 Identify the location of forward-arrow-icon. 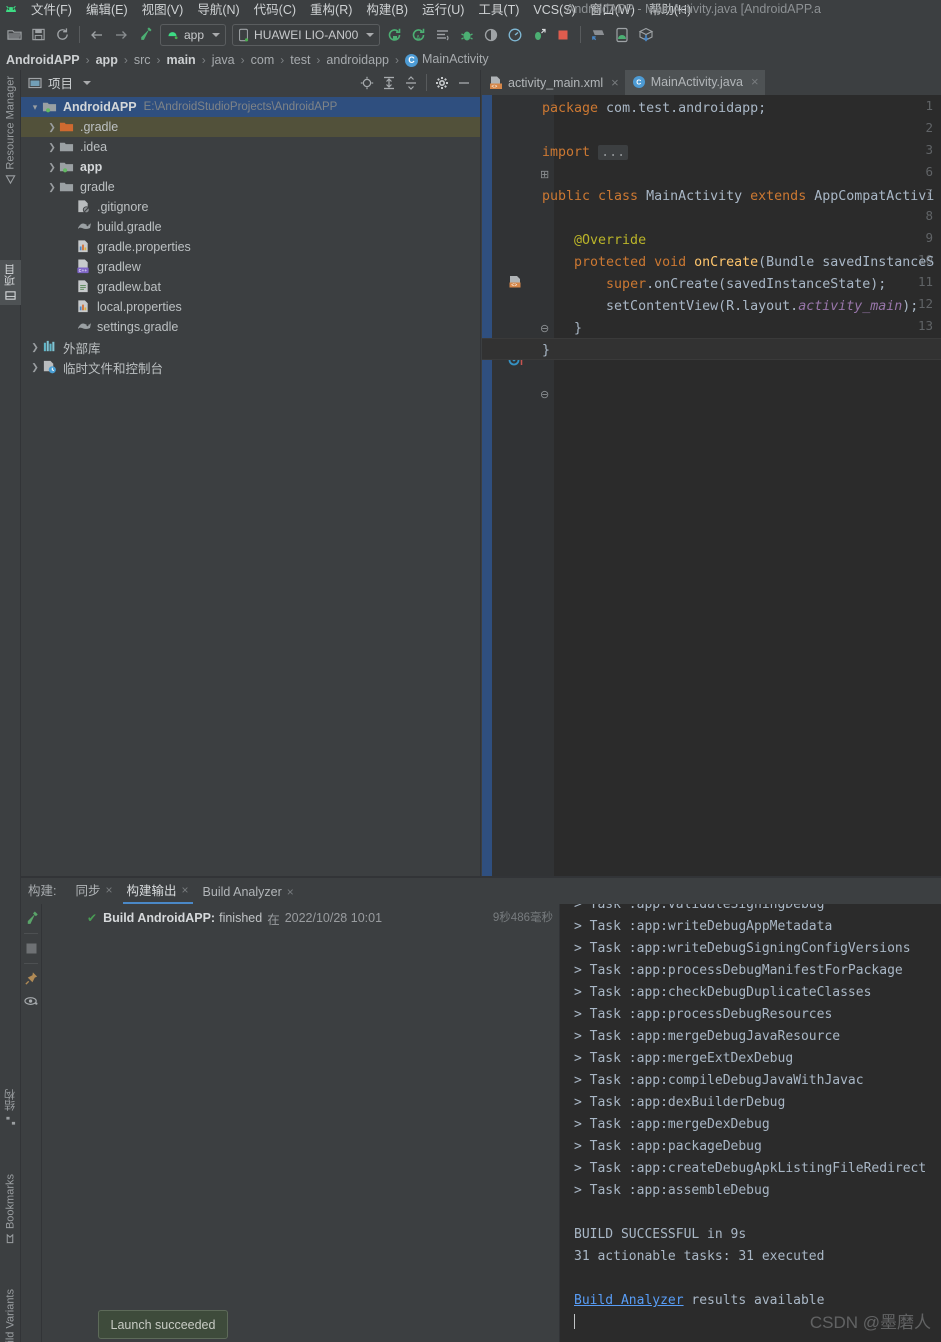
(121, 35).